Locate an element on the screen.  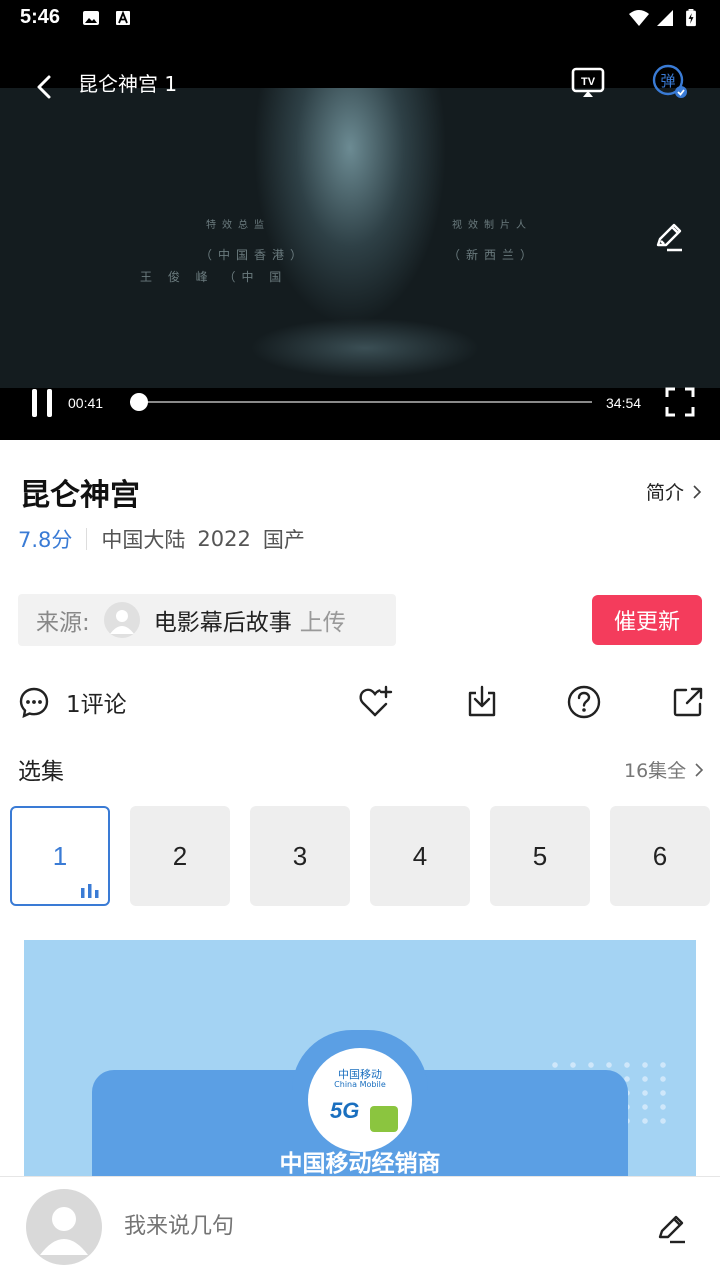
ad-logo-5g: 5G is located at coordinates (345, 1110).